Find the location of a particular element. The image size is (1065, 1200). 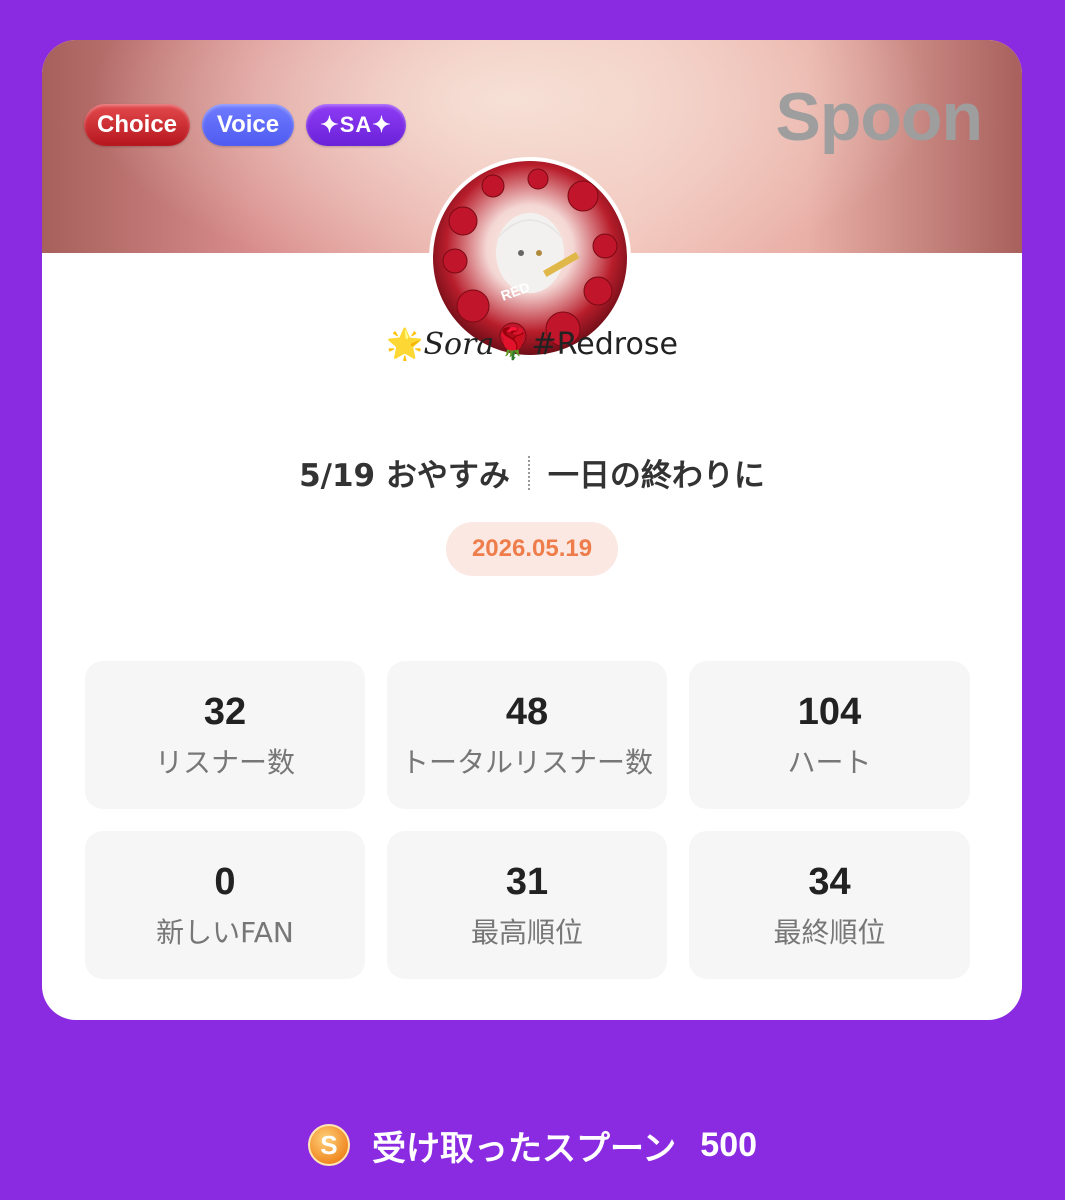

rose-icon: 🌹 is located at coordinates (513, 344).